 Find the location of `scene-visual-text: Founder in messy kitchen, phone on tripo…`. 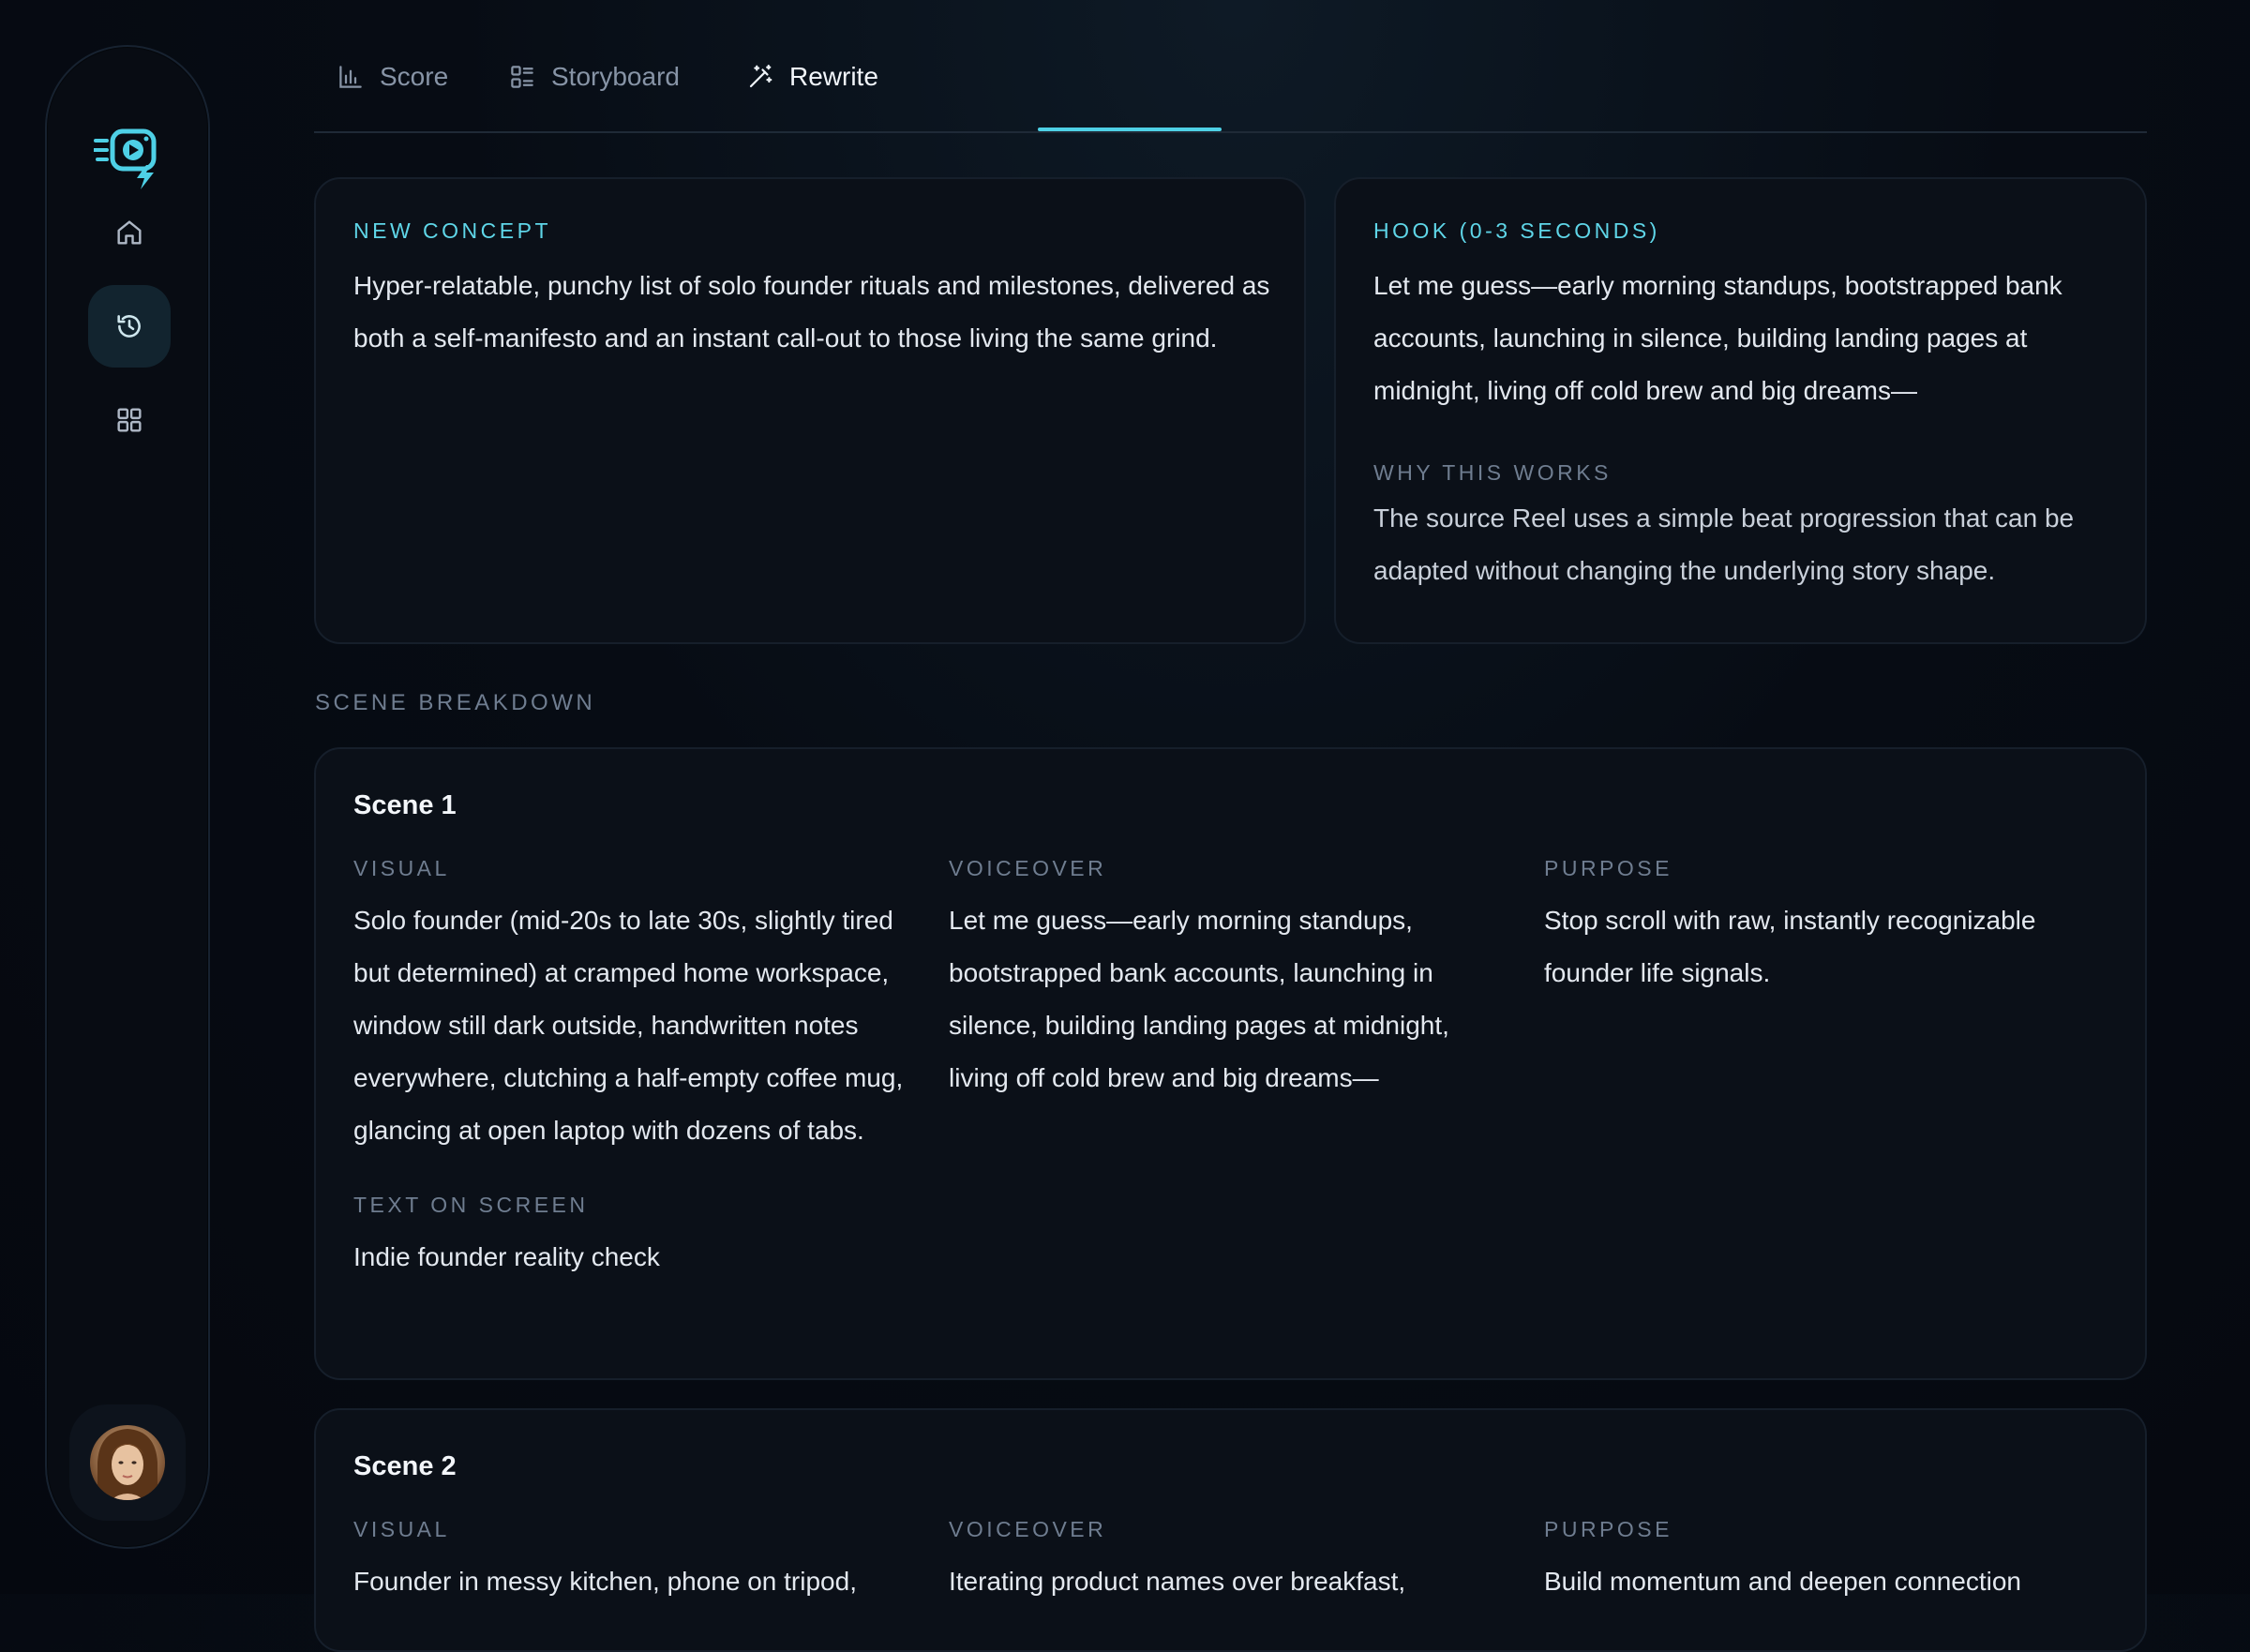

scene-visual-text: Founder in messy kitchen, phone on tripo… is located at coordinates (605, 1581).